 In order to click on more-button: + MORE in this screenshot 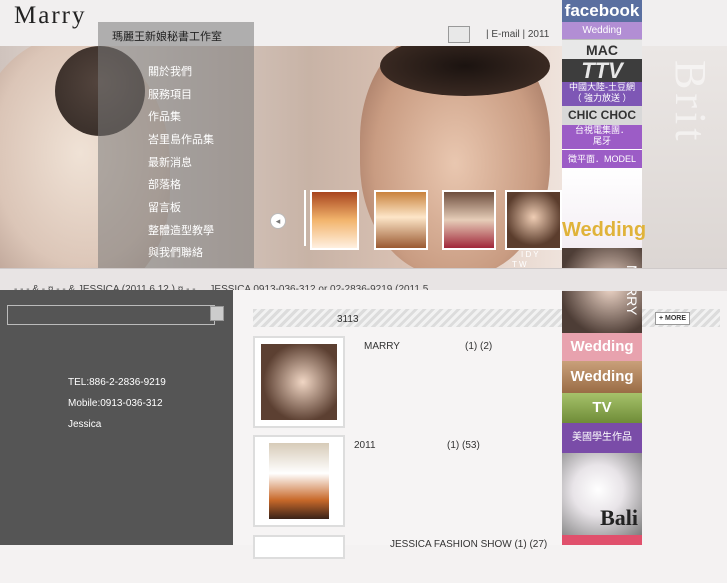, I will do `click(672, 318)`.